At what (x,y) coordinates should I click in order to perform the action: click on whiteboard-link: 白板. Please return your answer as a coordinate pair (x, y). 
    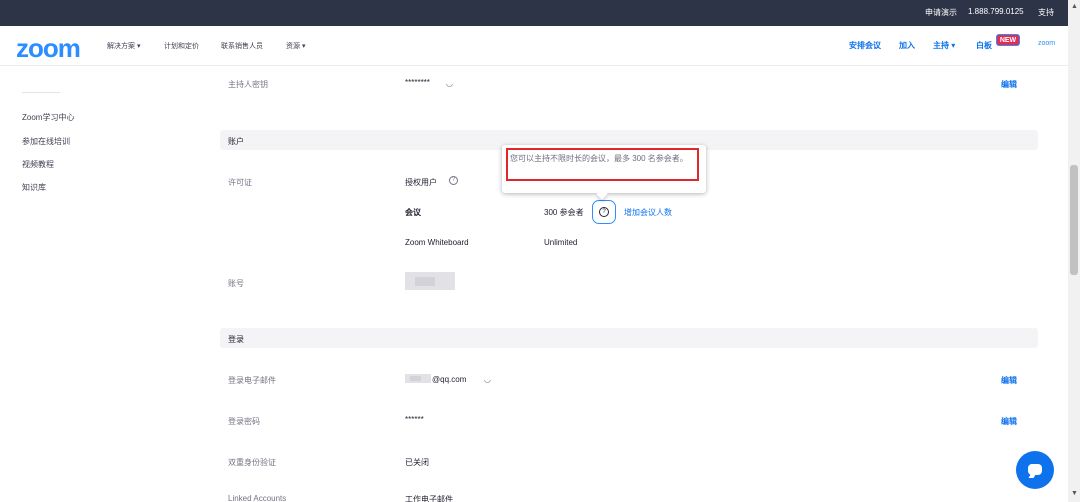
    Looking at the image, I should click on (984, 45).